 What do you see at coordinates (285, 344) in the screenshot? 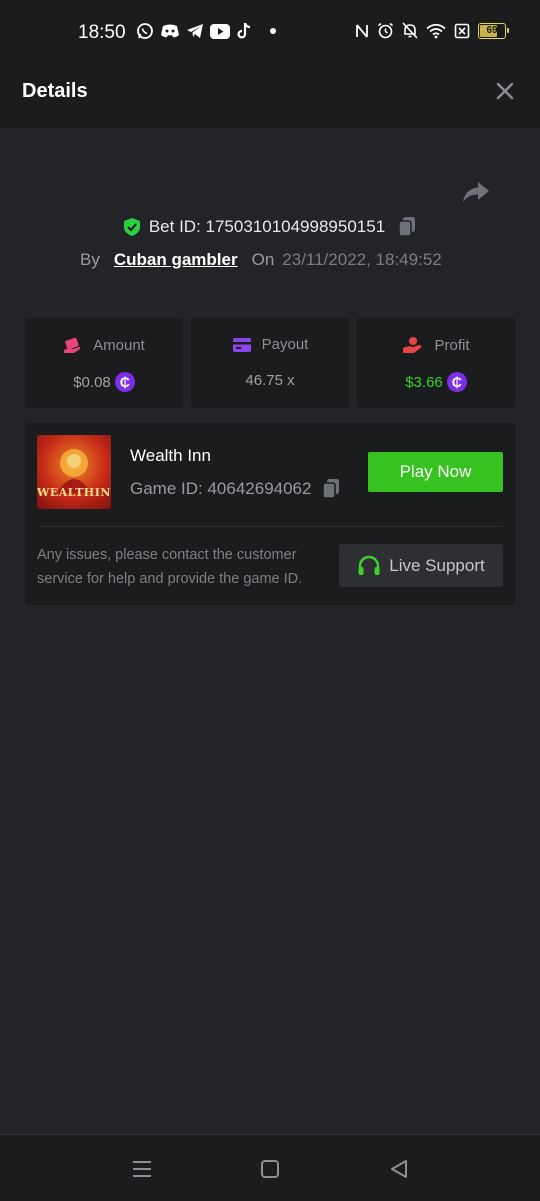
I see `payout-label: Payout` at bounding box center [285, 344].